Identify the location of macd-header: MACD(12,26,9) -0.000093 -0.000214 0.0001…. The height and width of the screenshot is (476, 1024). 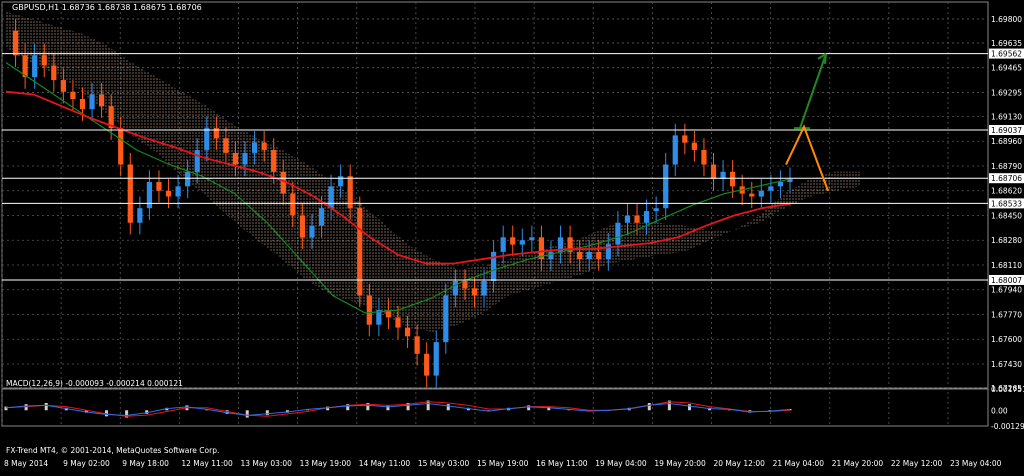
(94, 383).